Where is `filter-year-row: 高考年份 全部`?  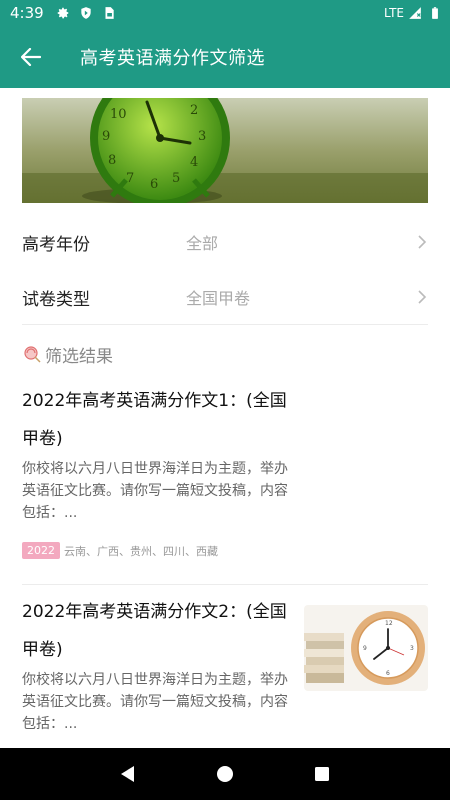
filter-year-row: 高考年份 全部 is located at coordinates (225, 242).